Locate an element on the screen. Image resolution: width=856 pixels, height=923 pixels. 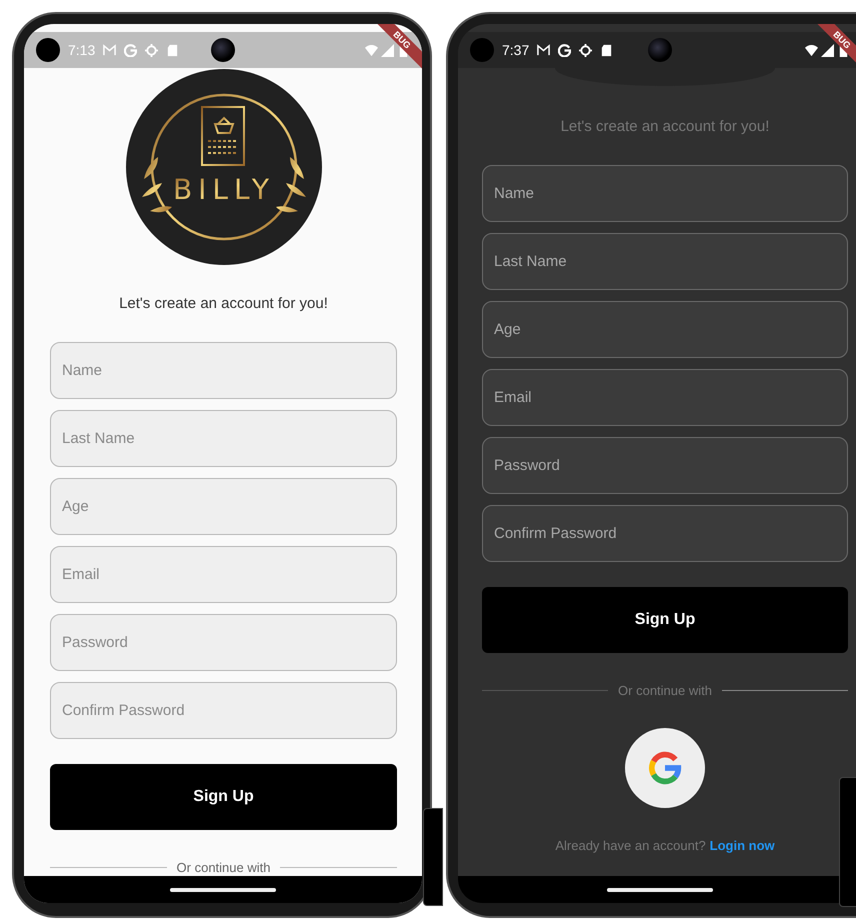
status-time: 7:37 is located at coordinates (516, 50).